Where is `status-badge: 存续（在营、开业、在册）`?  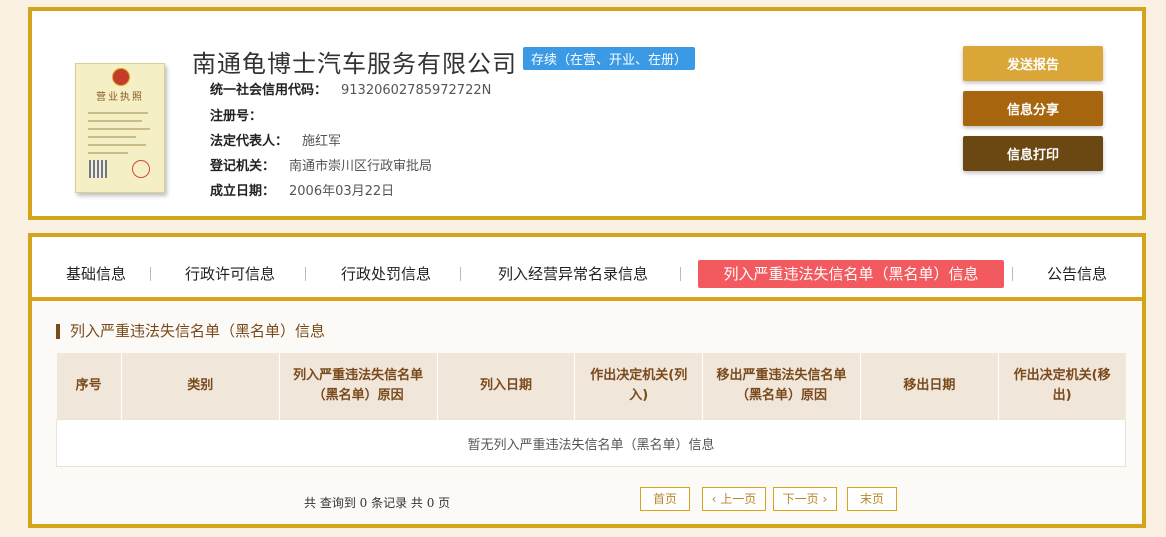 status-badge: 存续（在营、开业、在册） is located at coordinates (609, 58).